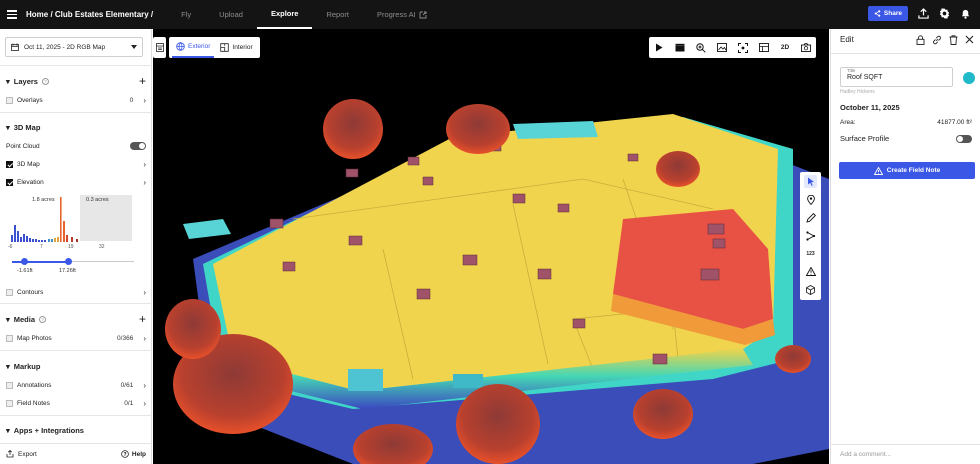 The image size is (980, 464). Describe the element at coordinates (9, 100) in the screenshot. I see `overlays-checkbox` at that location.